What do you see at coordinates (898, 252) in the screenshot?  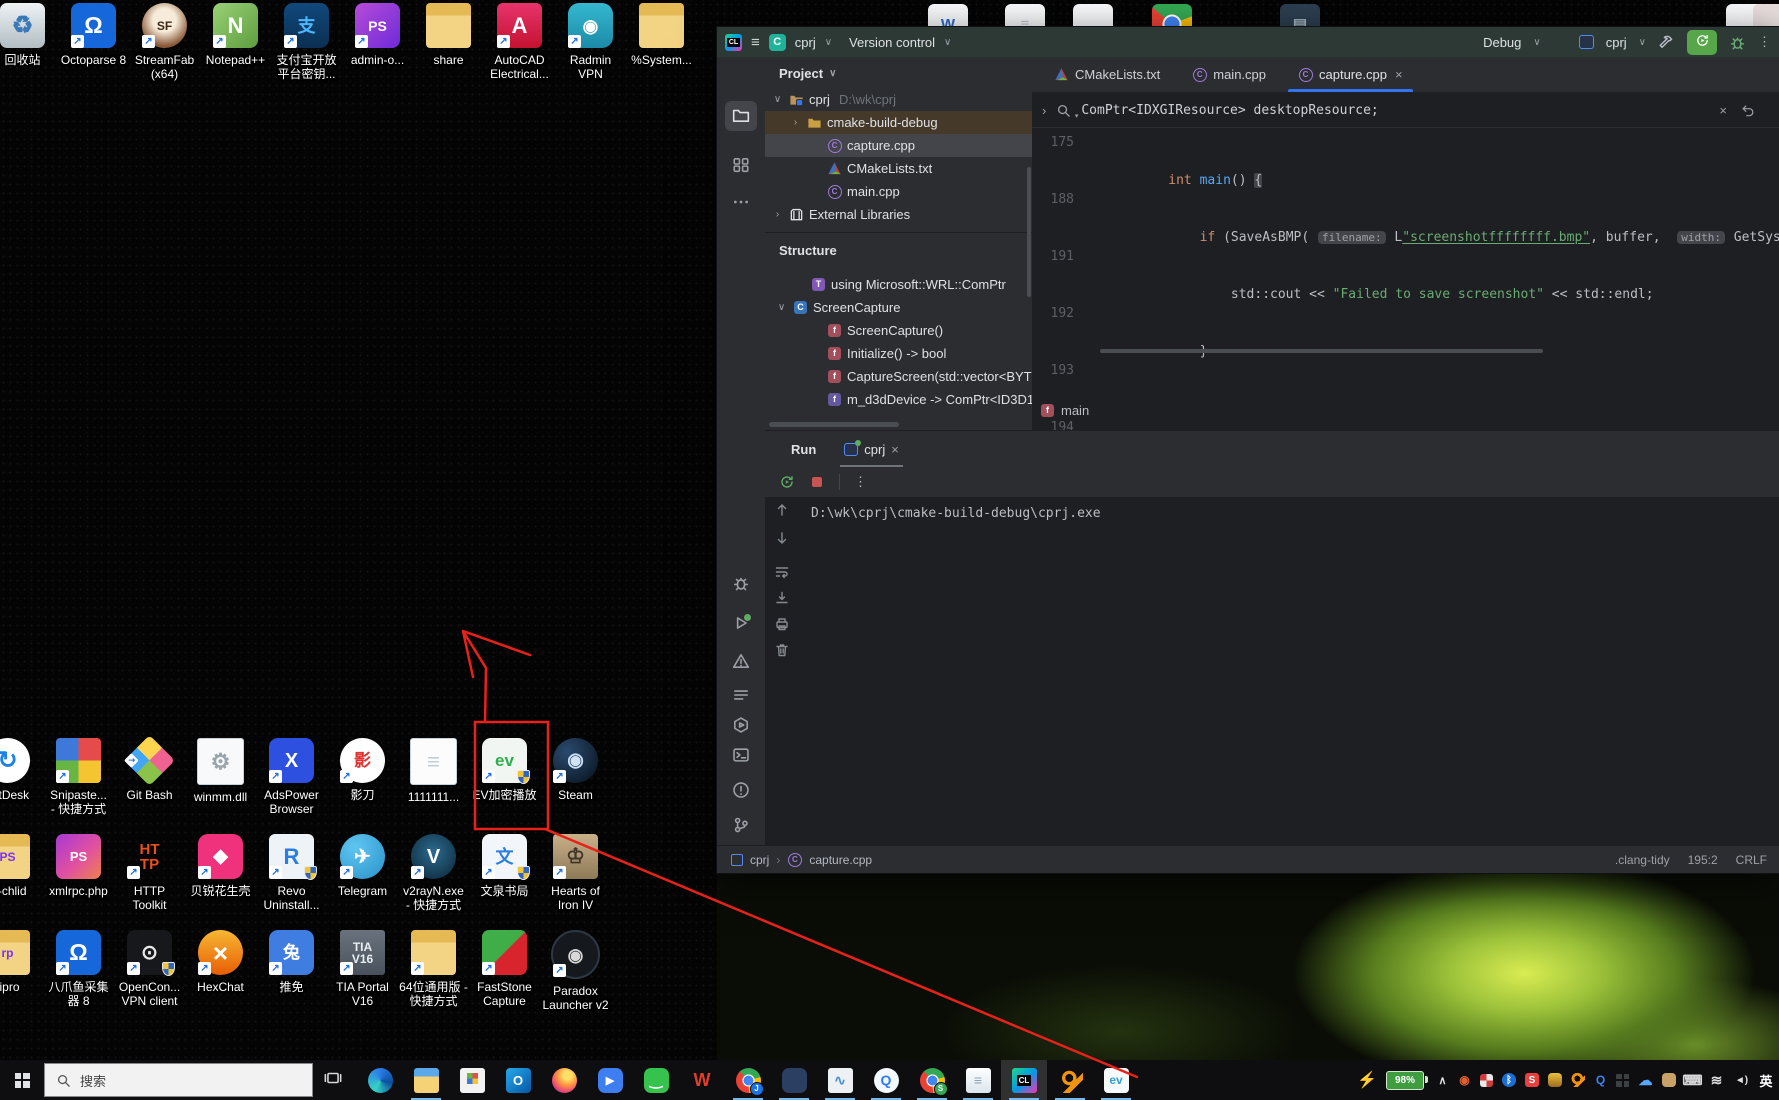 I see `structure-panel-header: Structure` at bounding box center [898, 252].